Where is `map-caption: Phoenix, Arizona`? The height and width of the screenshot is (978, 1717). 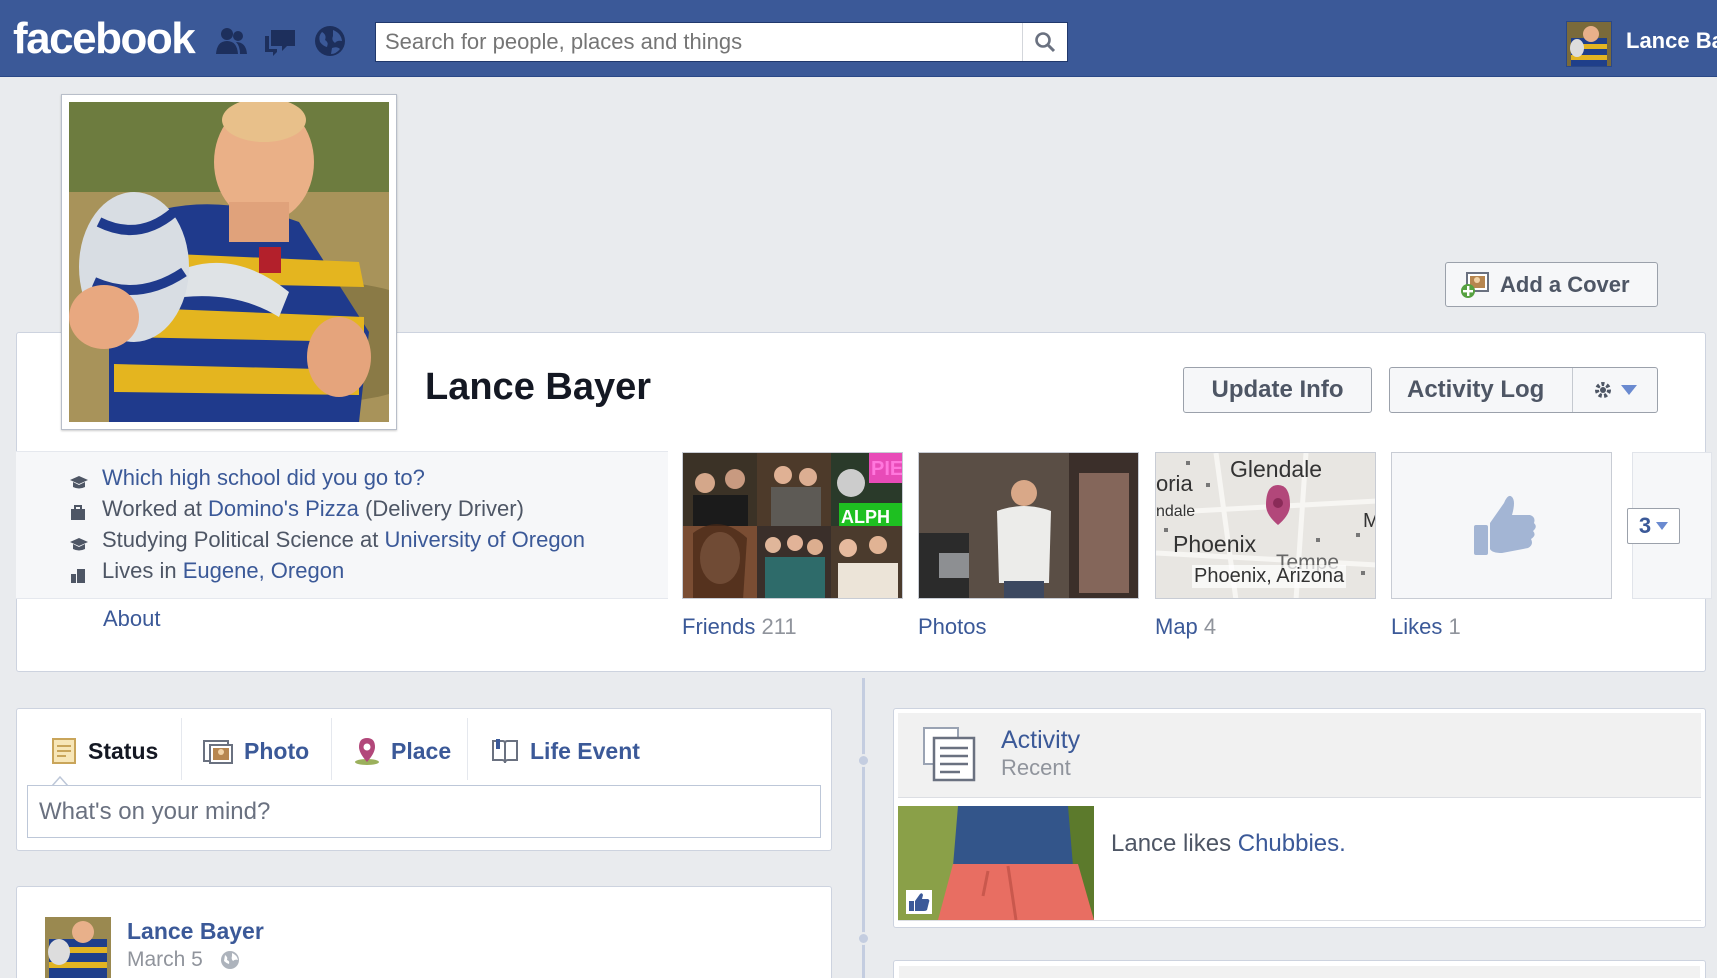
map-caption: Phoenix, Arizona is located at coordinates (1269, 576).